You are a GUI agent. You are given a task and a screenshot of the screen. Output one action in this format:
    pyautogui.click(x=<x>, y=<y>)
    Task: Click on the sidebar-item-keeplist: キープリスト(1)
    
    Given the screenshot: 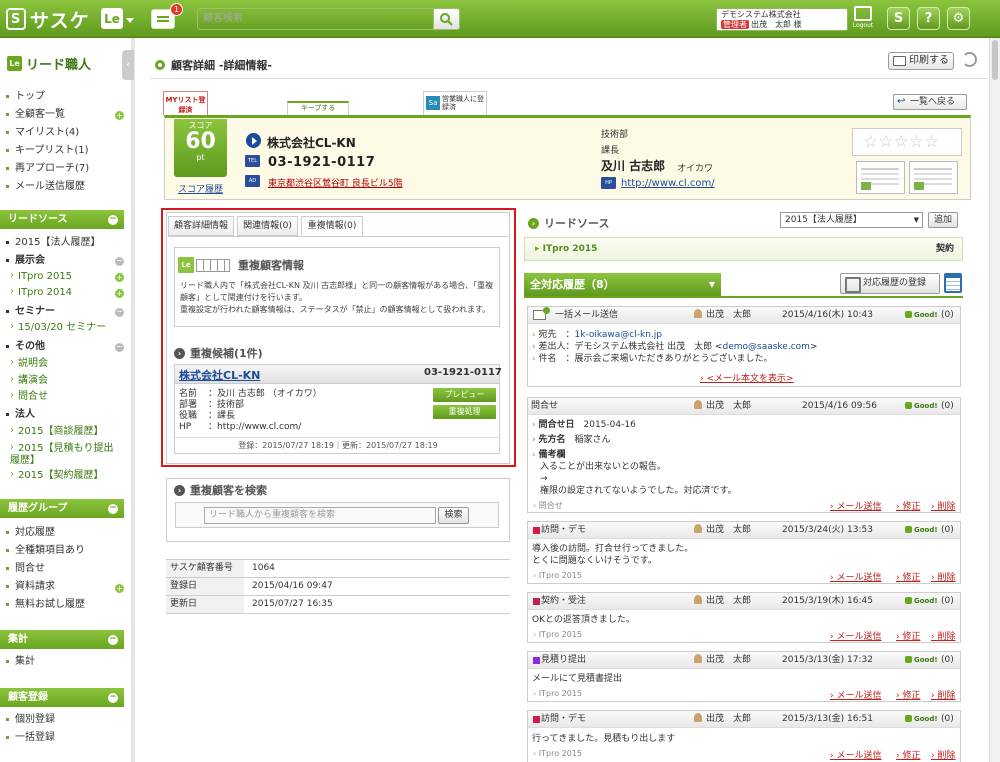 What is the action you would take?
    pyautogui.click(x=47, y=151)
    